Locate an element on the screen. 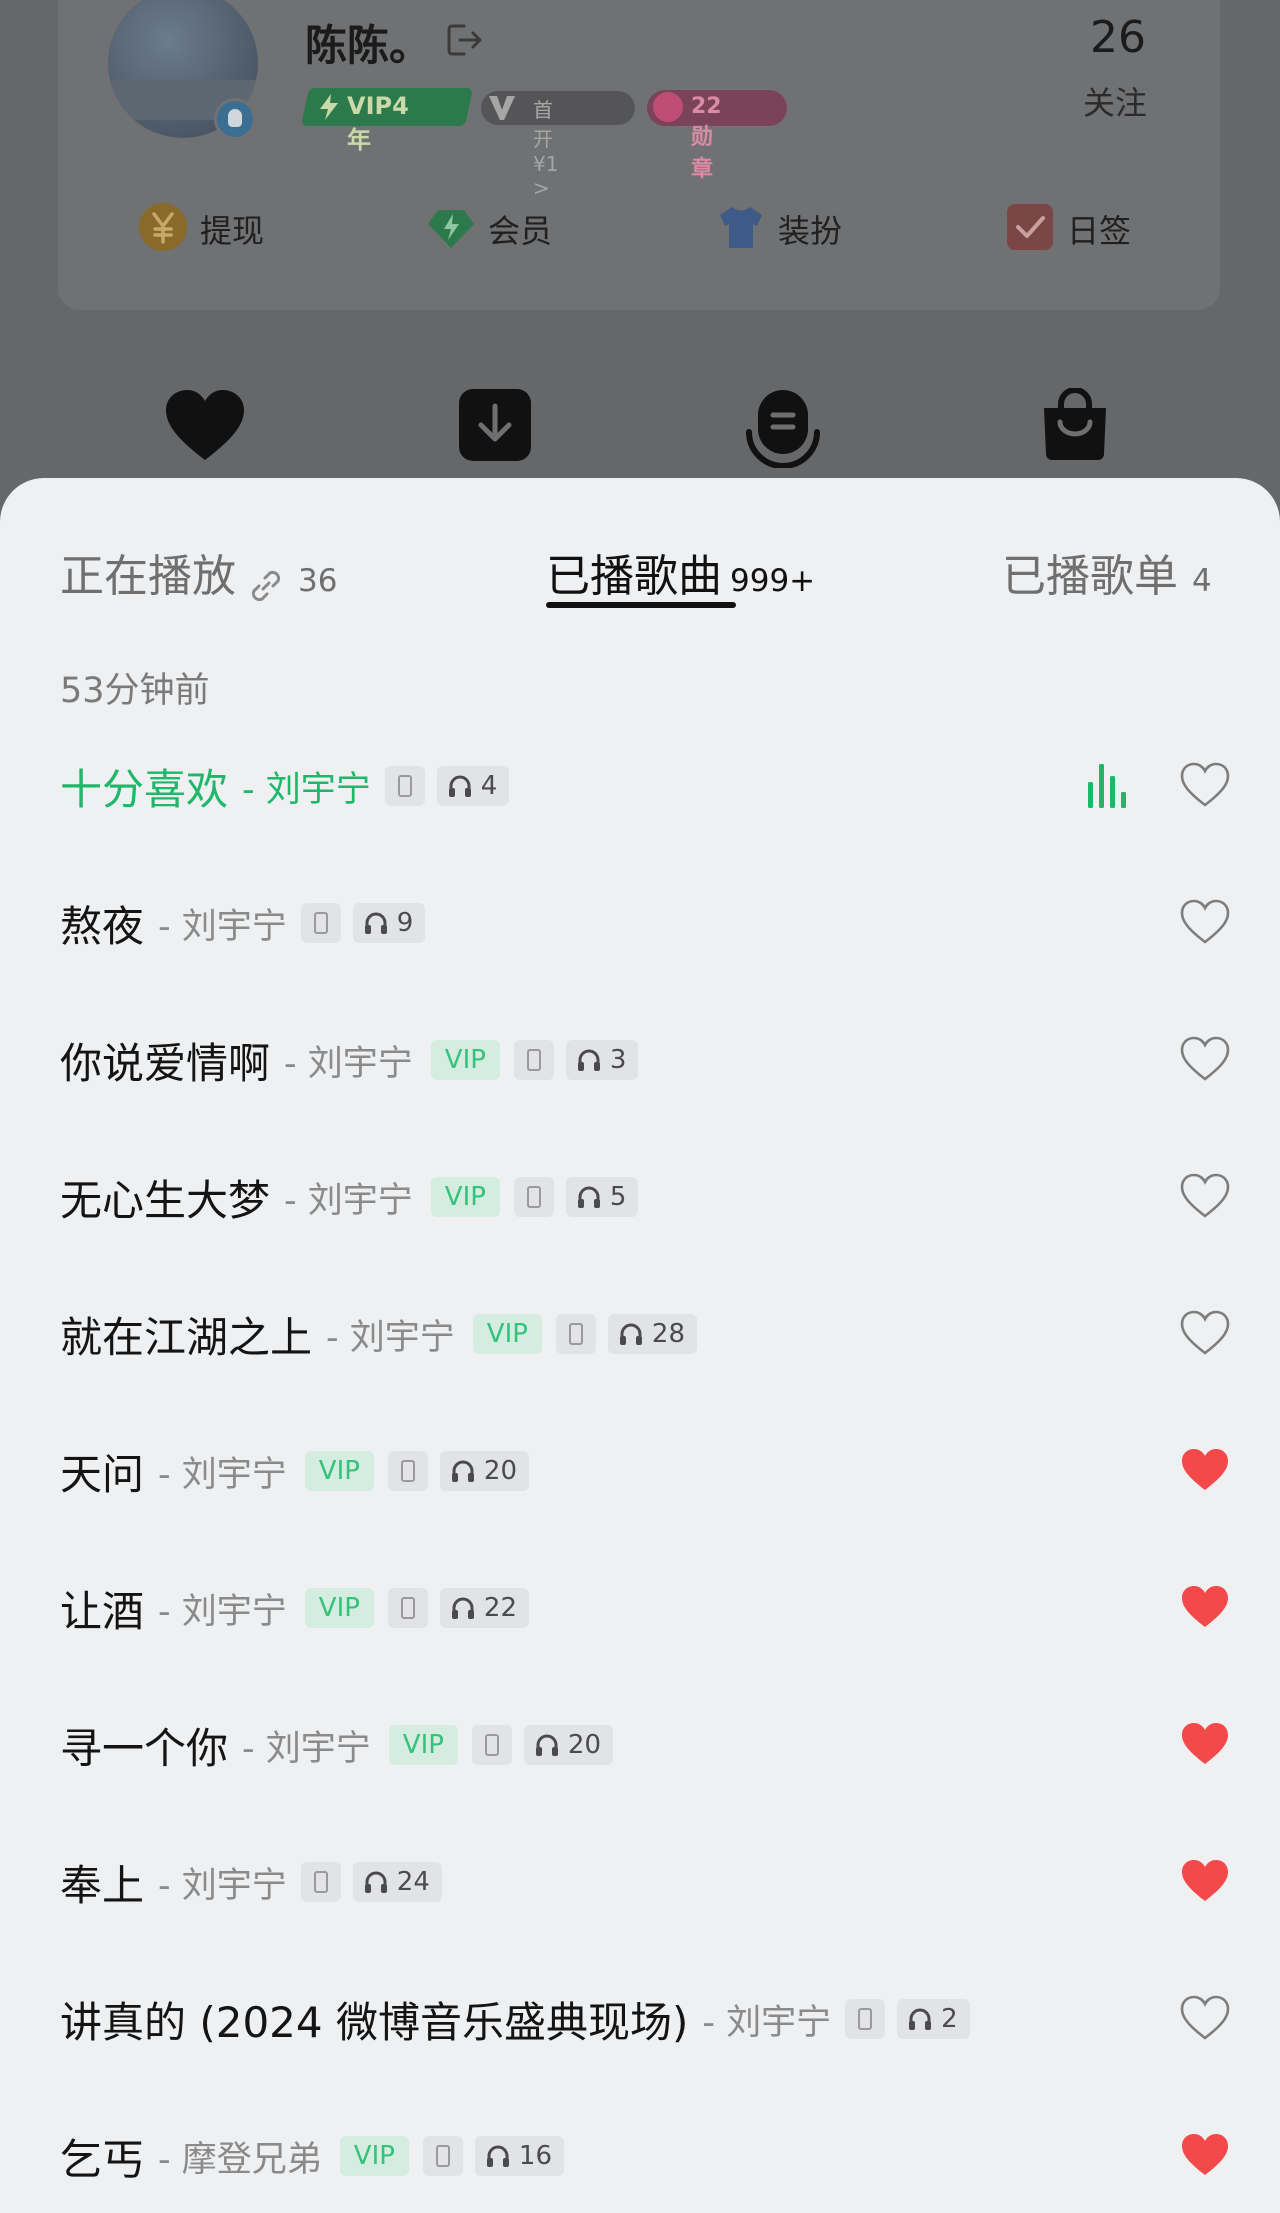  active-tab-indicator is located at coordinates (641, 605).